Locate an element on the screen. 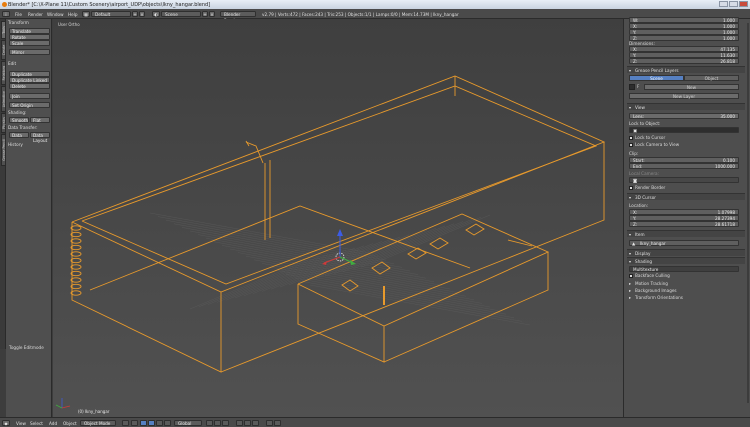 This screenshot has height=427, width=750. layout-field: Default is located at coordinates (111, 13).